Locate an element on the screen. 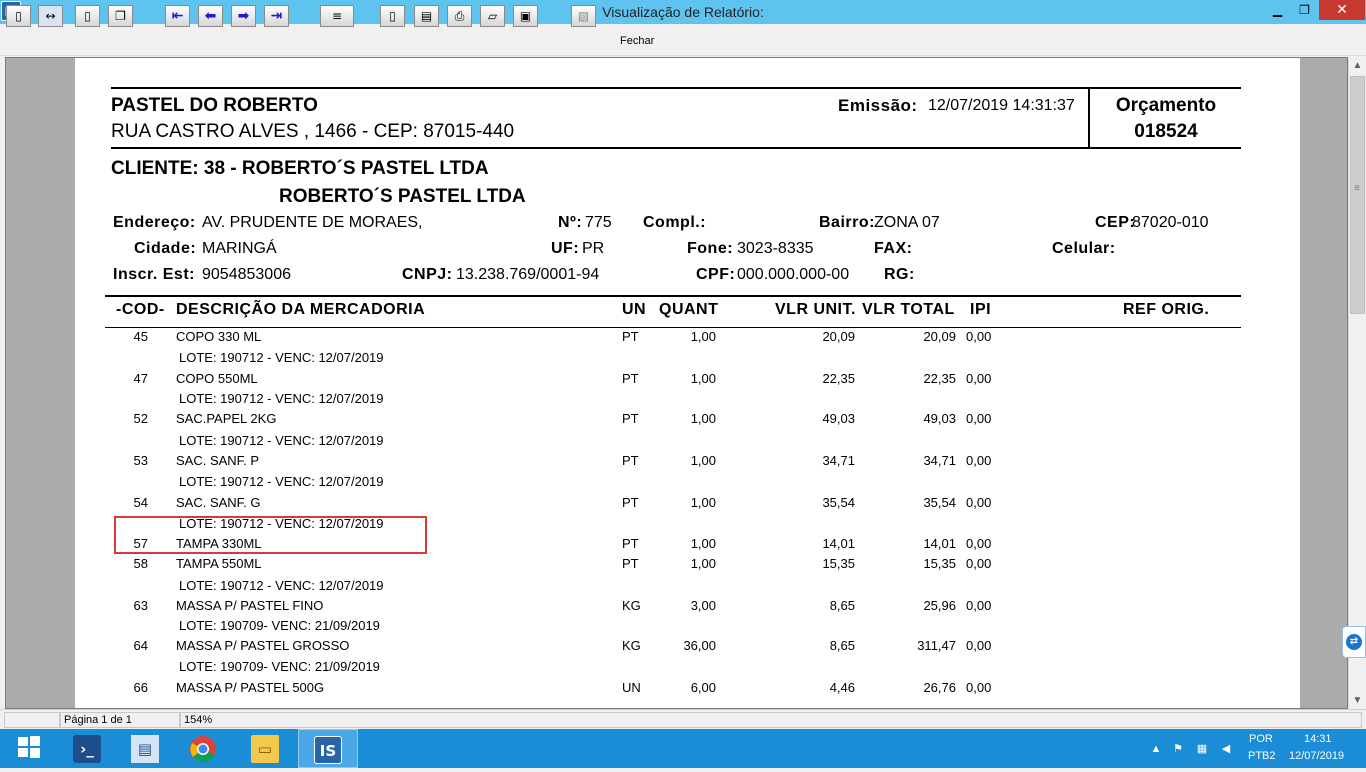  cell-cod: 64 is located at coordinates (140, 645).